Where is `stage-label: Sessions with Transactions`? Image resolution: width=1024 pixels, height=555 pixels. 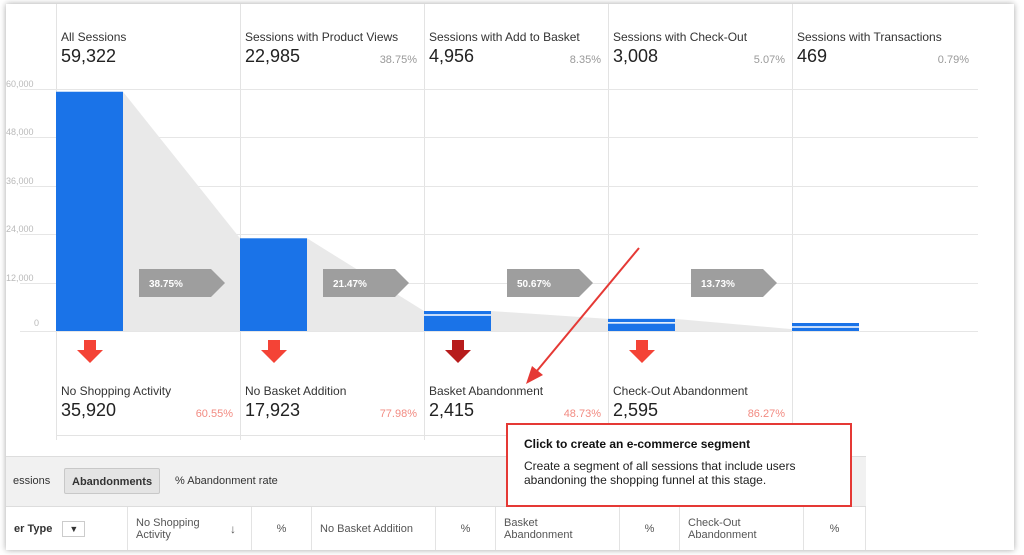 stage-label: Sessions with Transactions is located at coordinates (869, 37).